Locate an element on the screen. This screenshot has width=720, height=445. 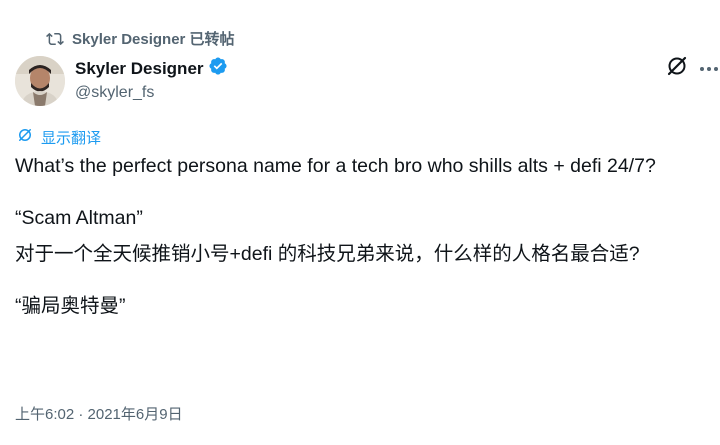
grok-button is located at coordinates (677, 68).